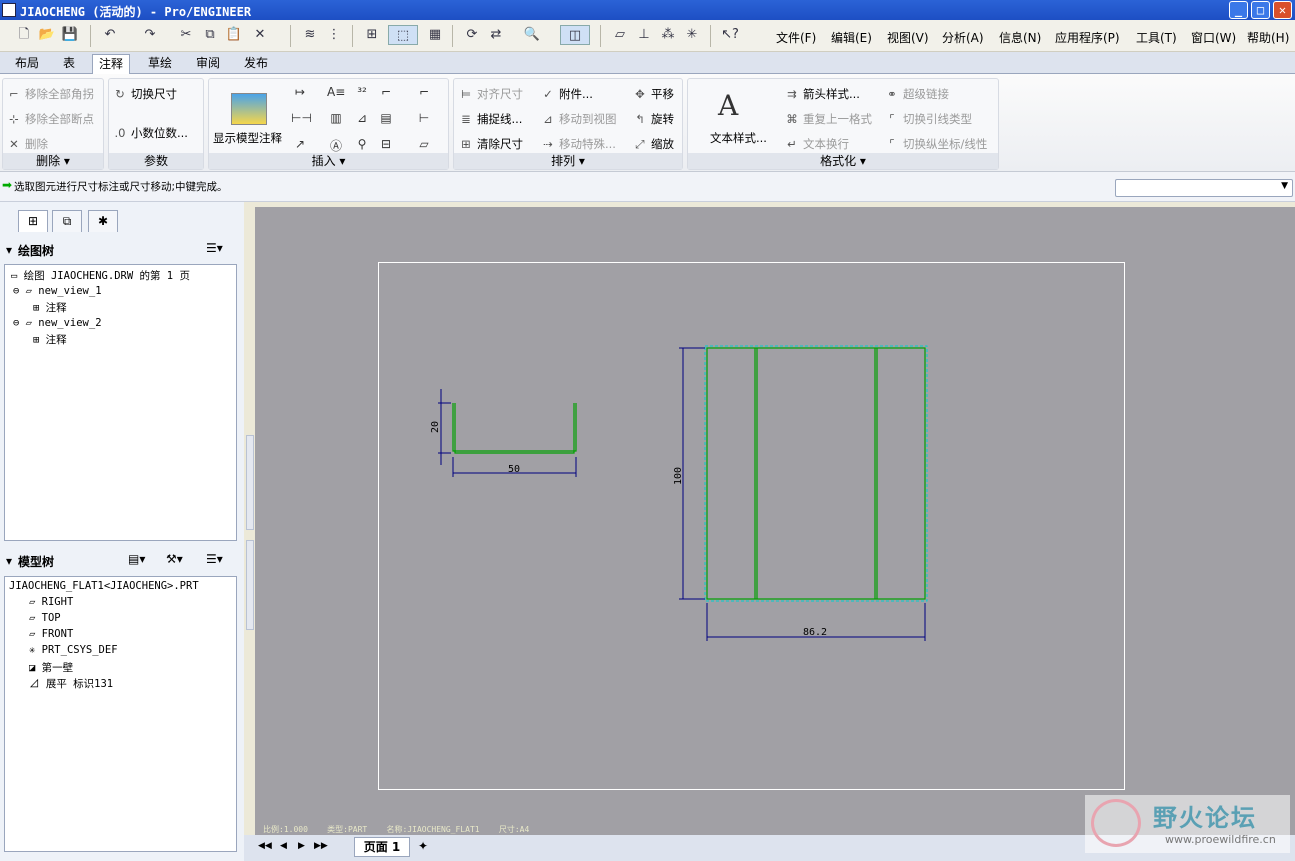 The image size is (1295, 861). Describe the element at coordinates (50, 307) in the screenshot. I see `tree-node-view1-annotations: ⊞ 注释` at that location.